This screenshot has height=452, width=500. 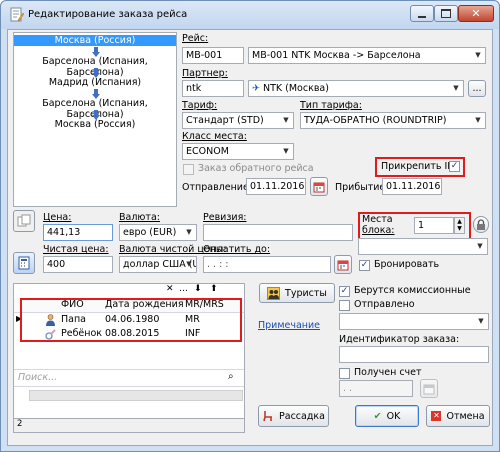 What do you see at coordinates (158, 264) in the screenshot?
I see `net-currency-select: доллар США (USI ▼` at bounding box center [158, 264].